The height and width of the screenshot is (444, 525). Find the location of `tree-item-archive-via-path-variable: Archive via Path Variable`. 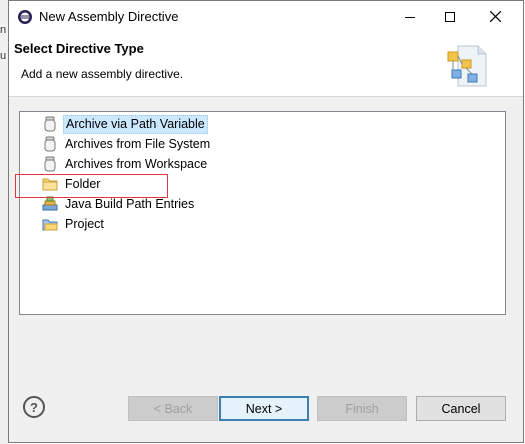

tree-item-archive-via-path-variable: Archive via Path Variable is located at coordinates (125, 124).